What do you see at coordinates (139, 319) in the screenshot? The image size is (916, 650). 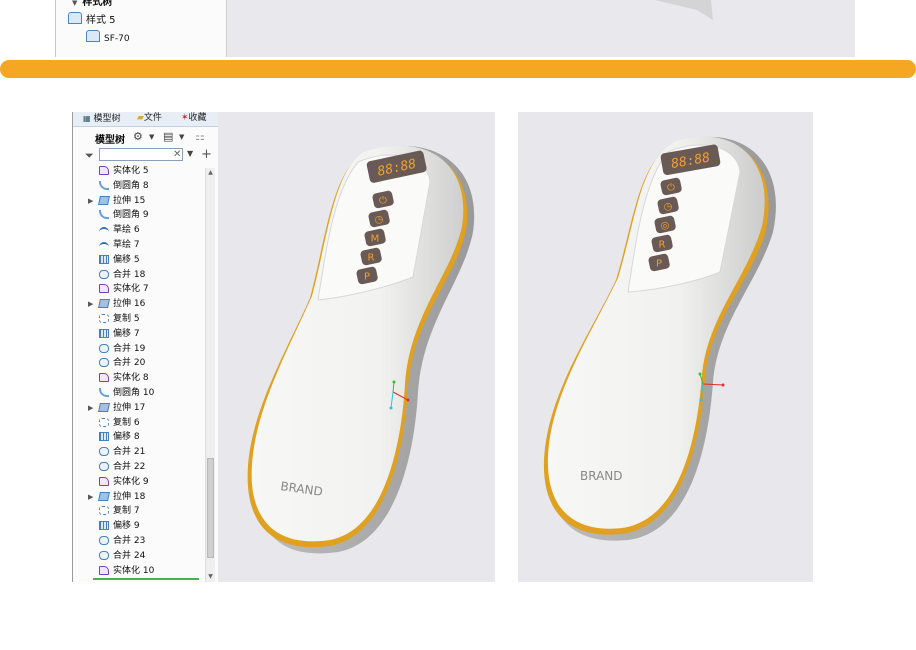 I see `tree-item: 复制 5` at bounding box center [139, 319].